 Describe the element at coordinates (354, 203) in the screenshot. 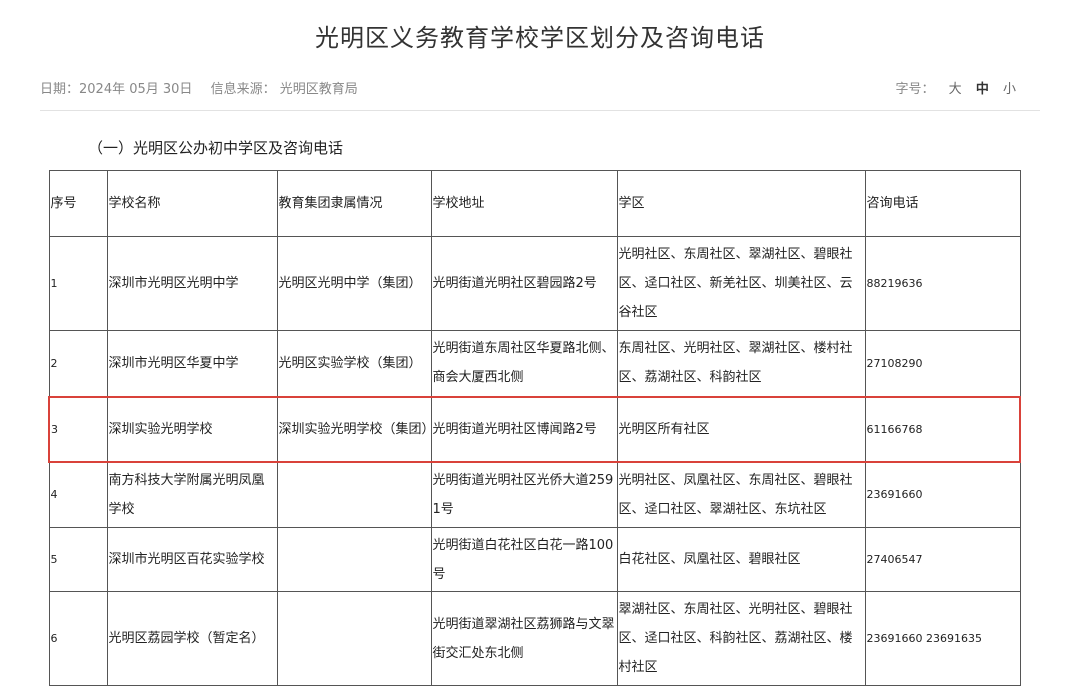

I see `header-cell: 教育集团隶属情况` at that location.